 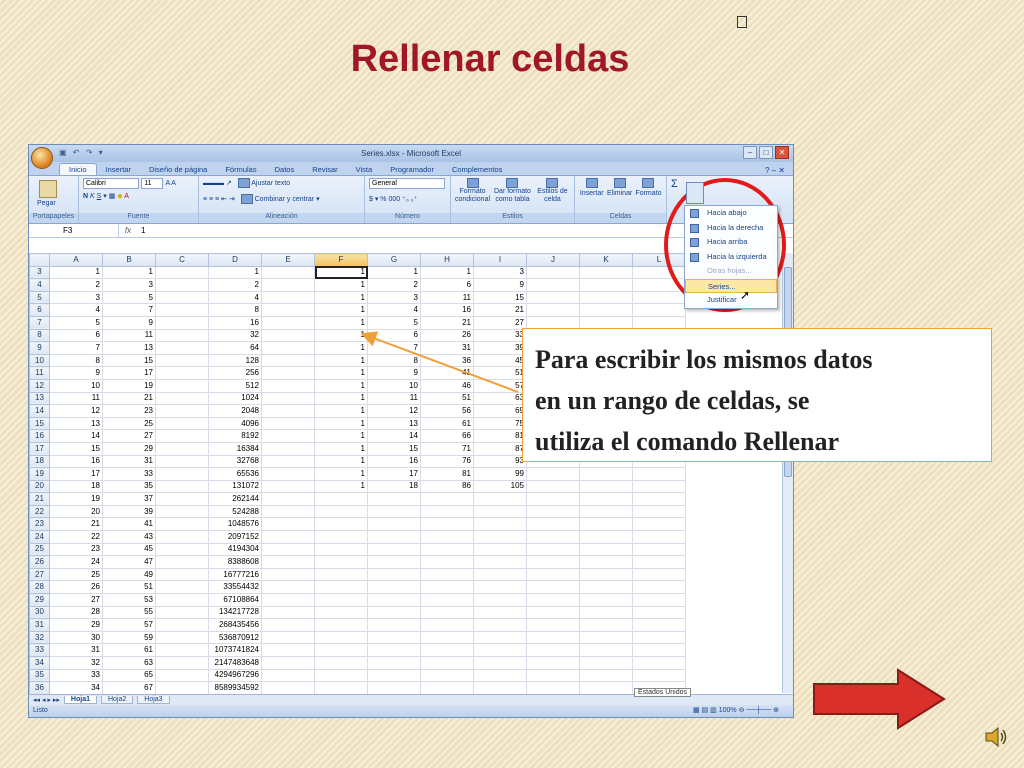 What do you see at coordinates (182, 562) in the screenshot?
I see `cell-c26` at bounding box center [182, 562].